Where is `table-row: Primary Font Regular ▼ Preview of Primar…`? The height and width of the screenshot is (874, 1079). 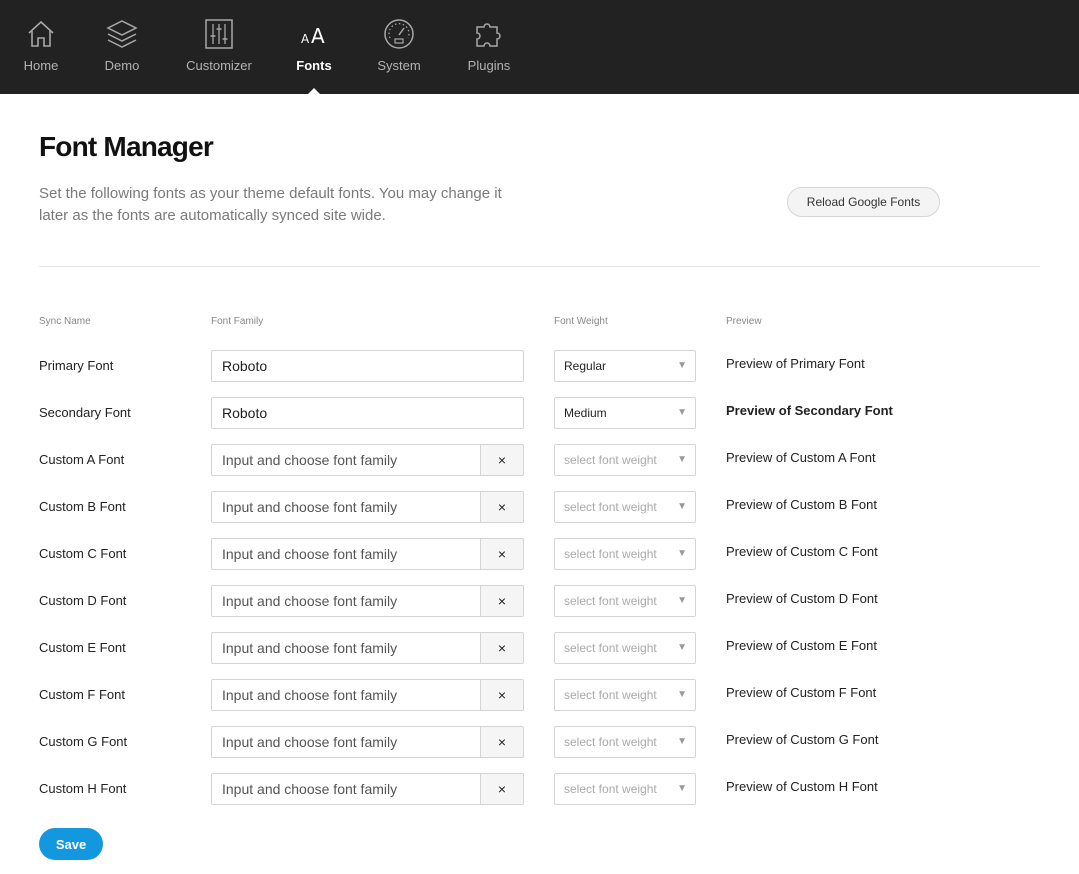 table-row: Primary Font Regular ▼ Preview of Primar… is located at coordinates (539, 366).